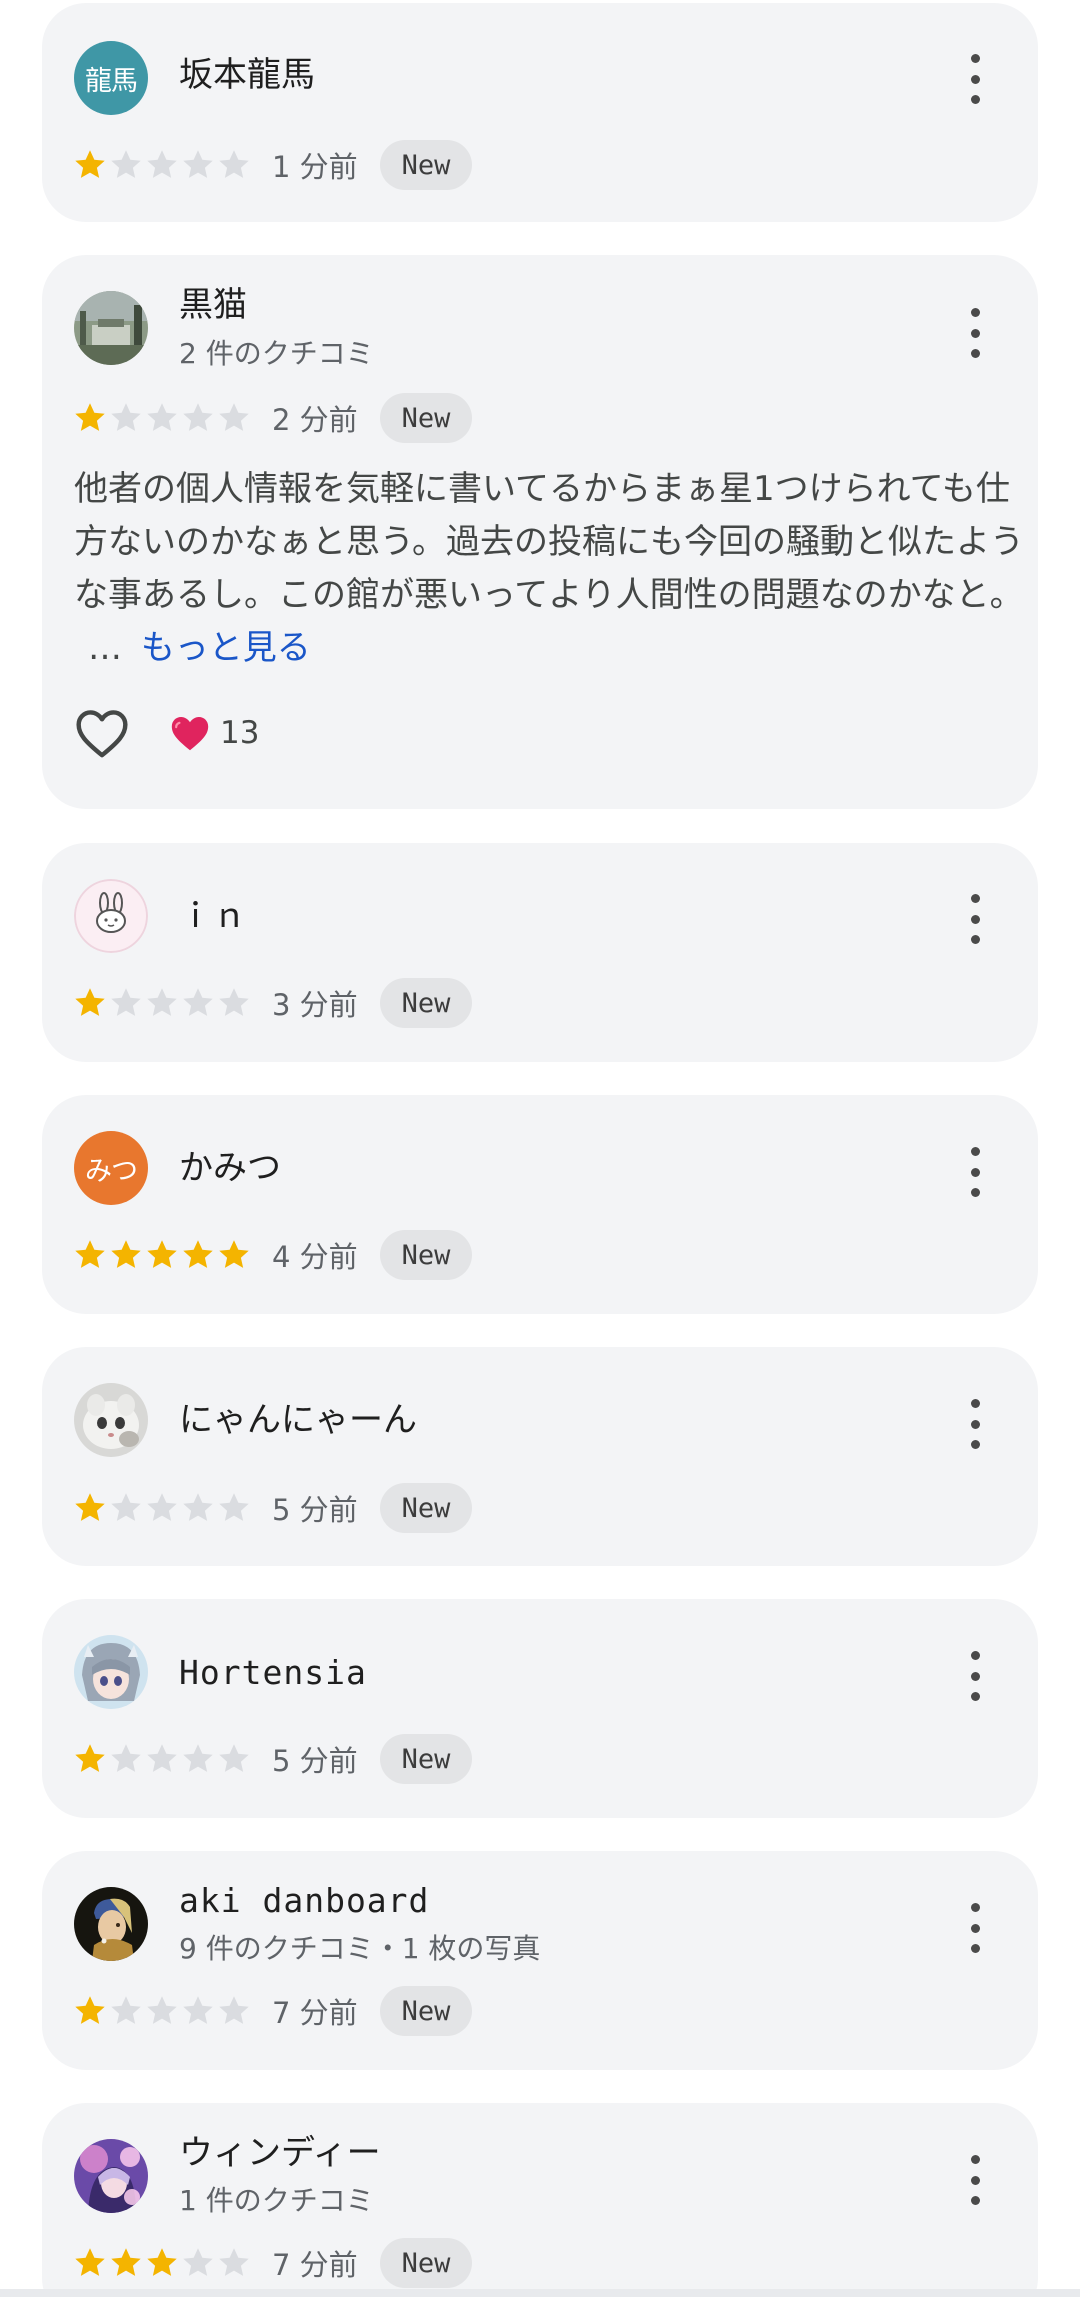 This screenshot has width=1080, height=2297. Describe the element at coordinates (540, 1204) in the screenshot. I see `review-card: みつ かみつ 4 分前 New` at that location.